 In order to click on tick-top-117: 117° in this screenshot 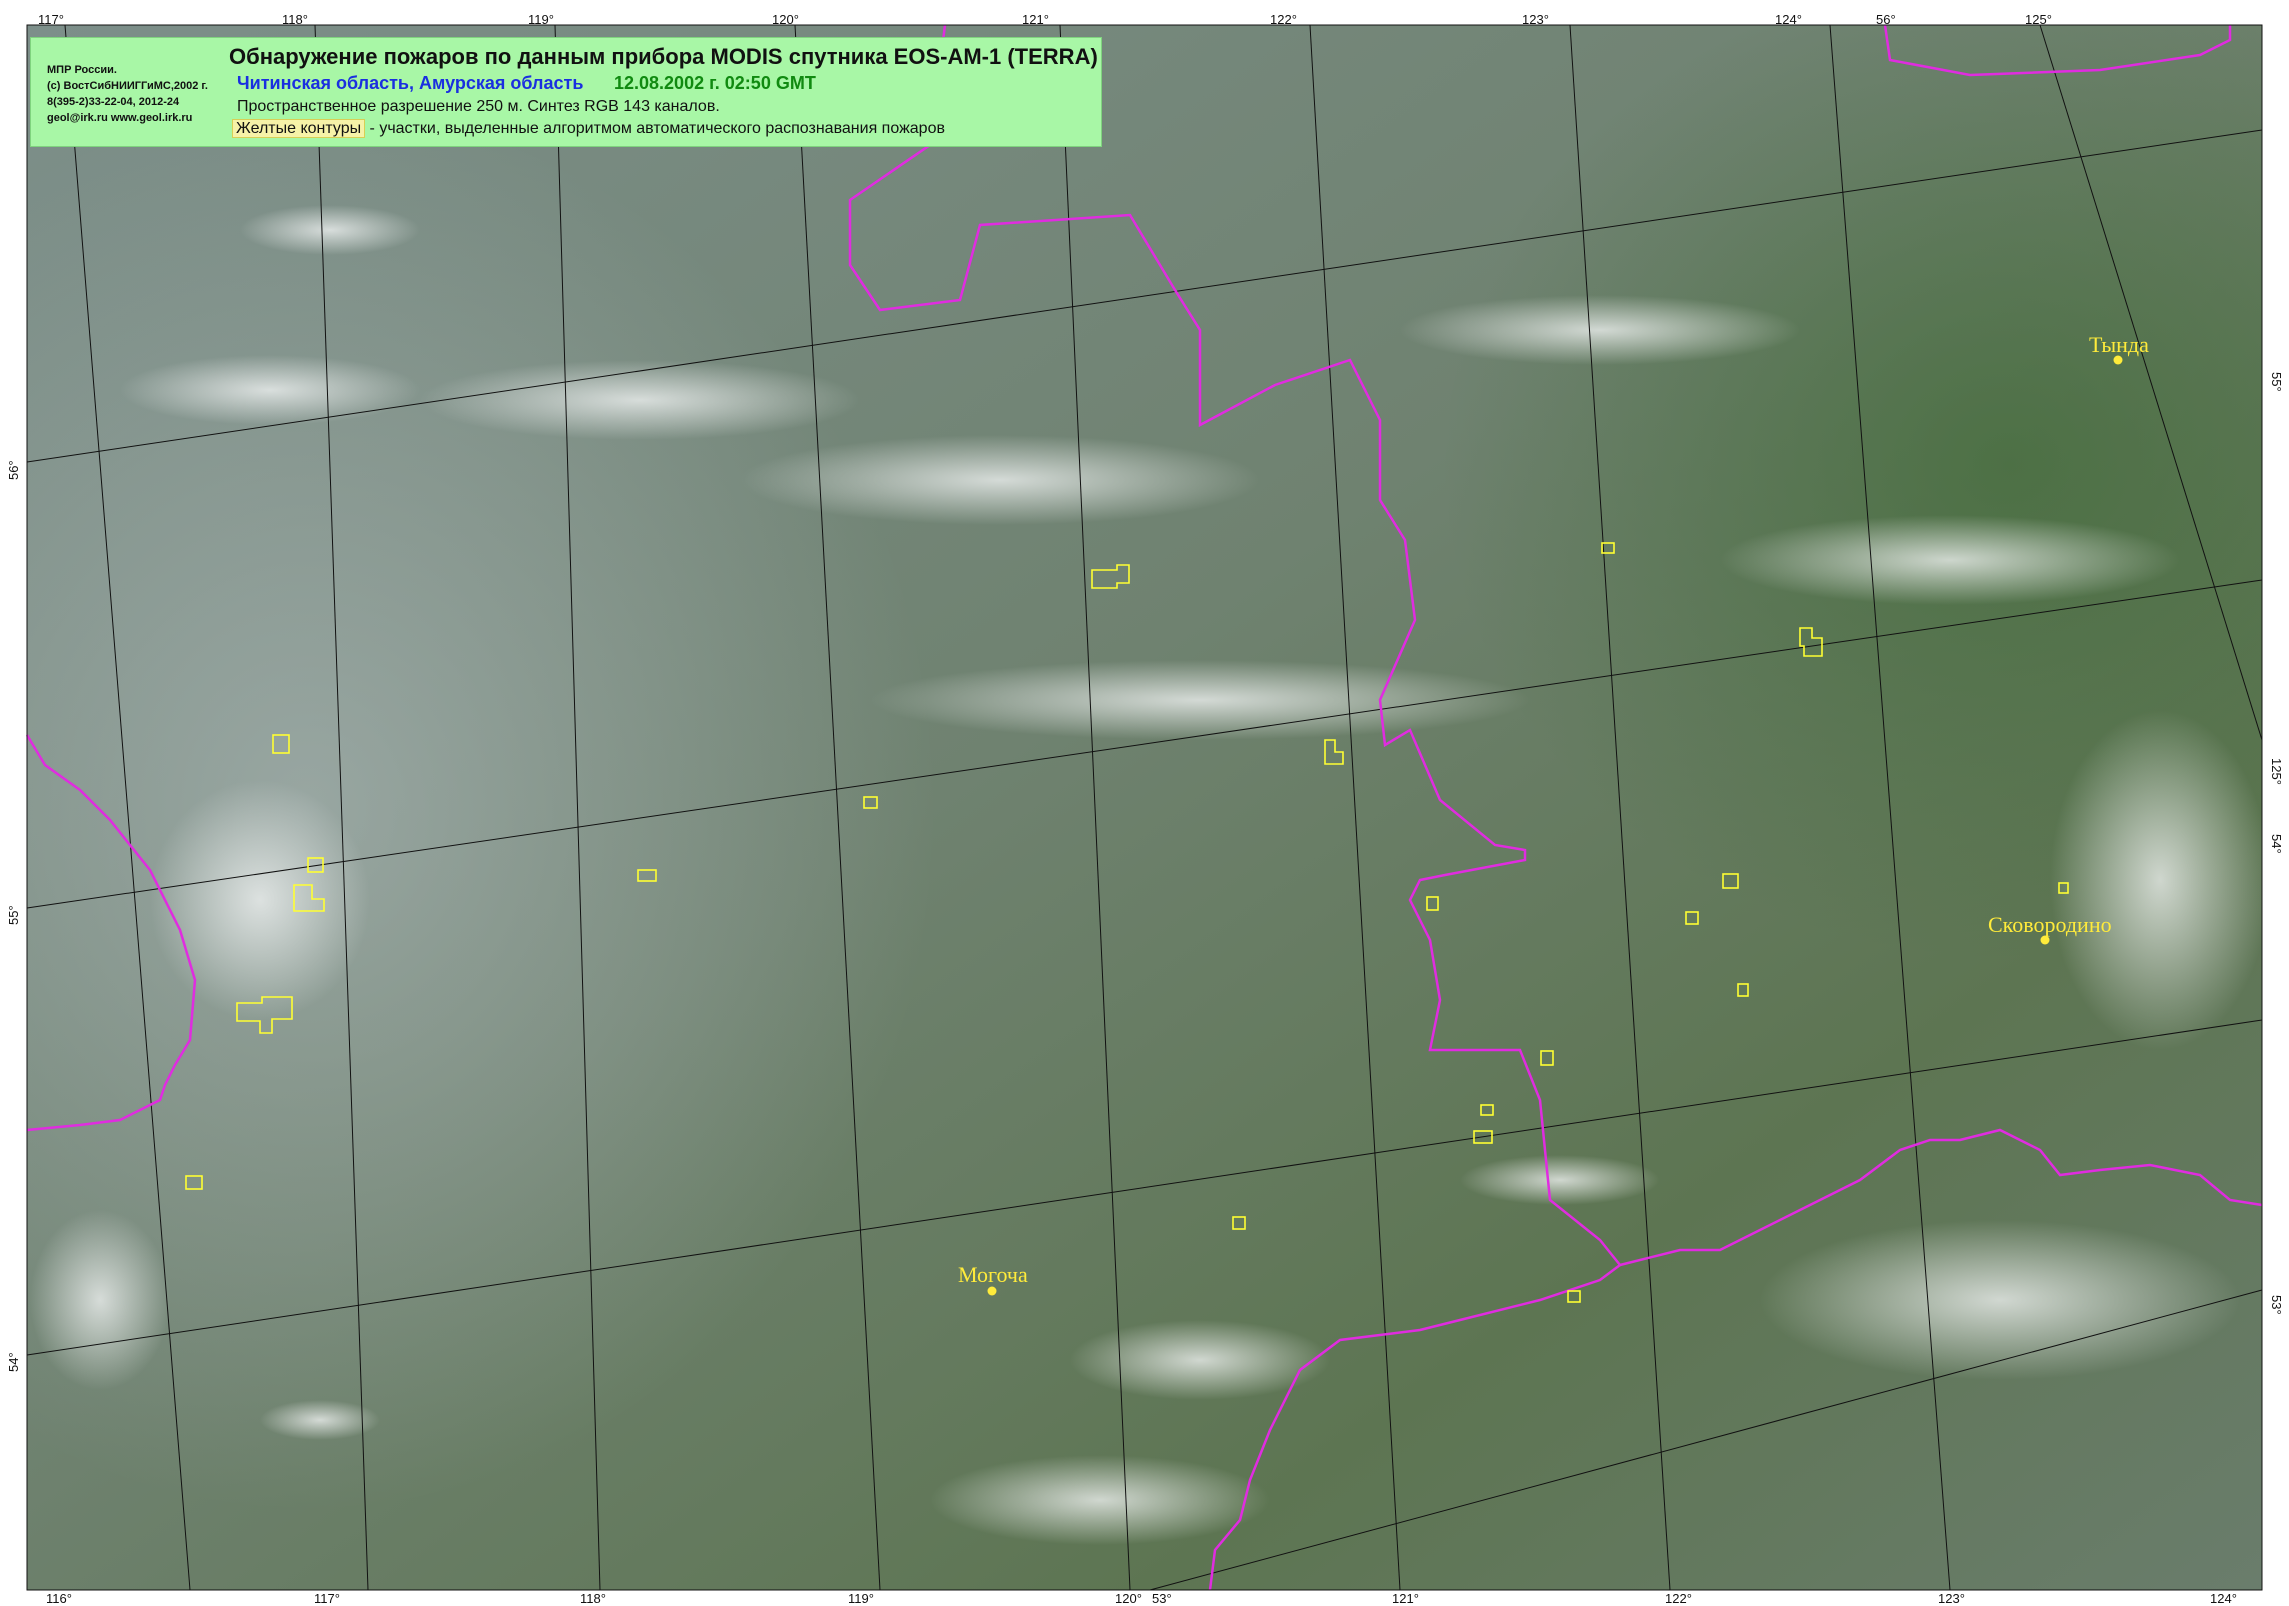, I will do `click(51, 19)`.